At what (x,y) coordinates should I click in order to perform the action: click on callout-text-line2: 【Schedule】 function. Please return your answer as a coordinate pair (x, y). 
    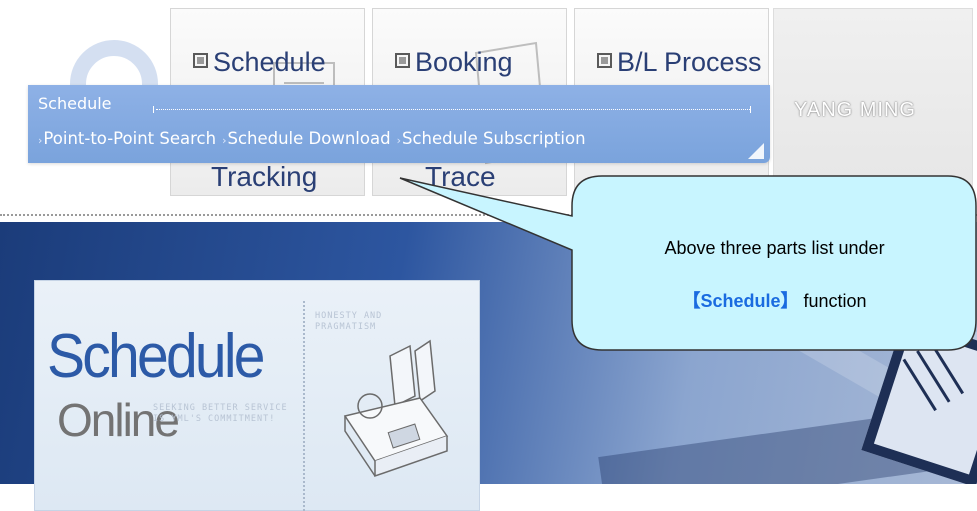
    Looking at the image, I should click on (774, 301).